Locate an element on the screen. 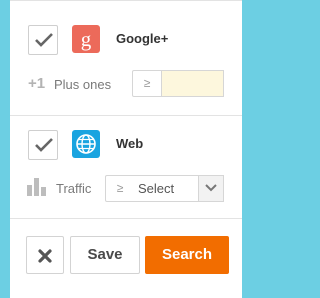  google-plus-checkbox is located at coordinates (43, 40).